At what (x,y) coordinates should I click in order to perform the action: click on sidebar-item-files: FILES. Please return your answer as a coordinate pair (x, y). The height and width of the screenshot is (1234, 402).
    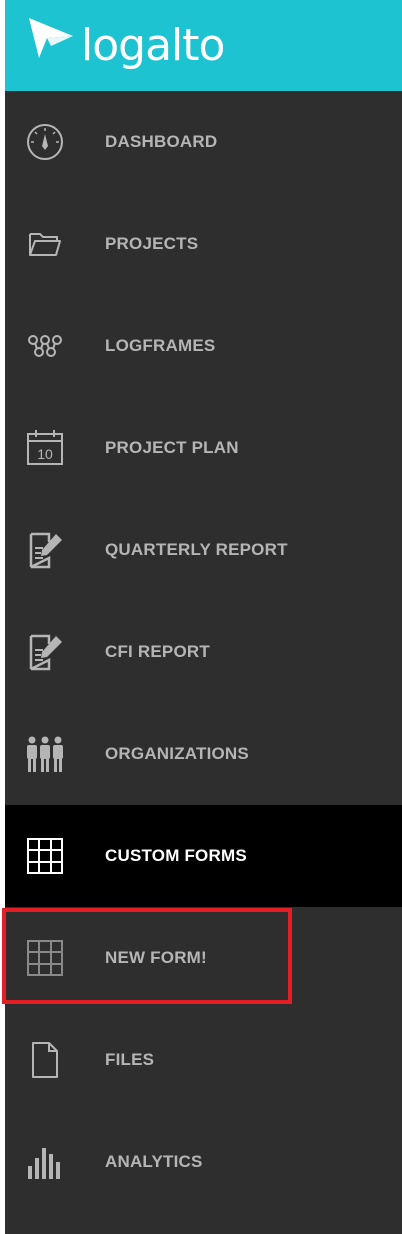
    Looking at the image, I should click on (203, 1060).